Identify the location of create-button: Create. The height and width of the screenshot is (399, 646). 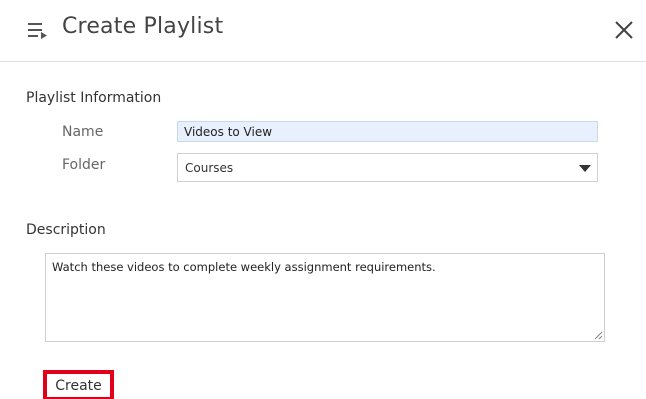
(78, 384).